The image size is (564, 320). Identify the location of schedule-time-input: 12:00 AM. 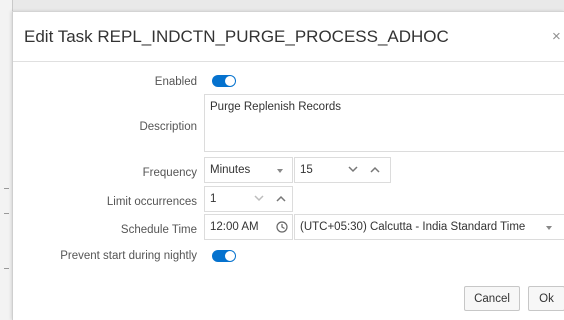
(248, 227).